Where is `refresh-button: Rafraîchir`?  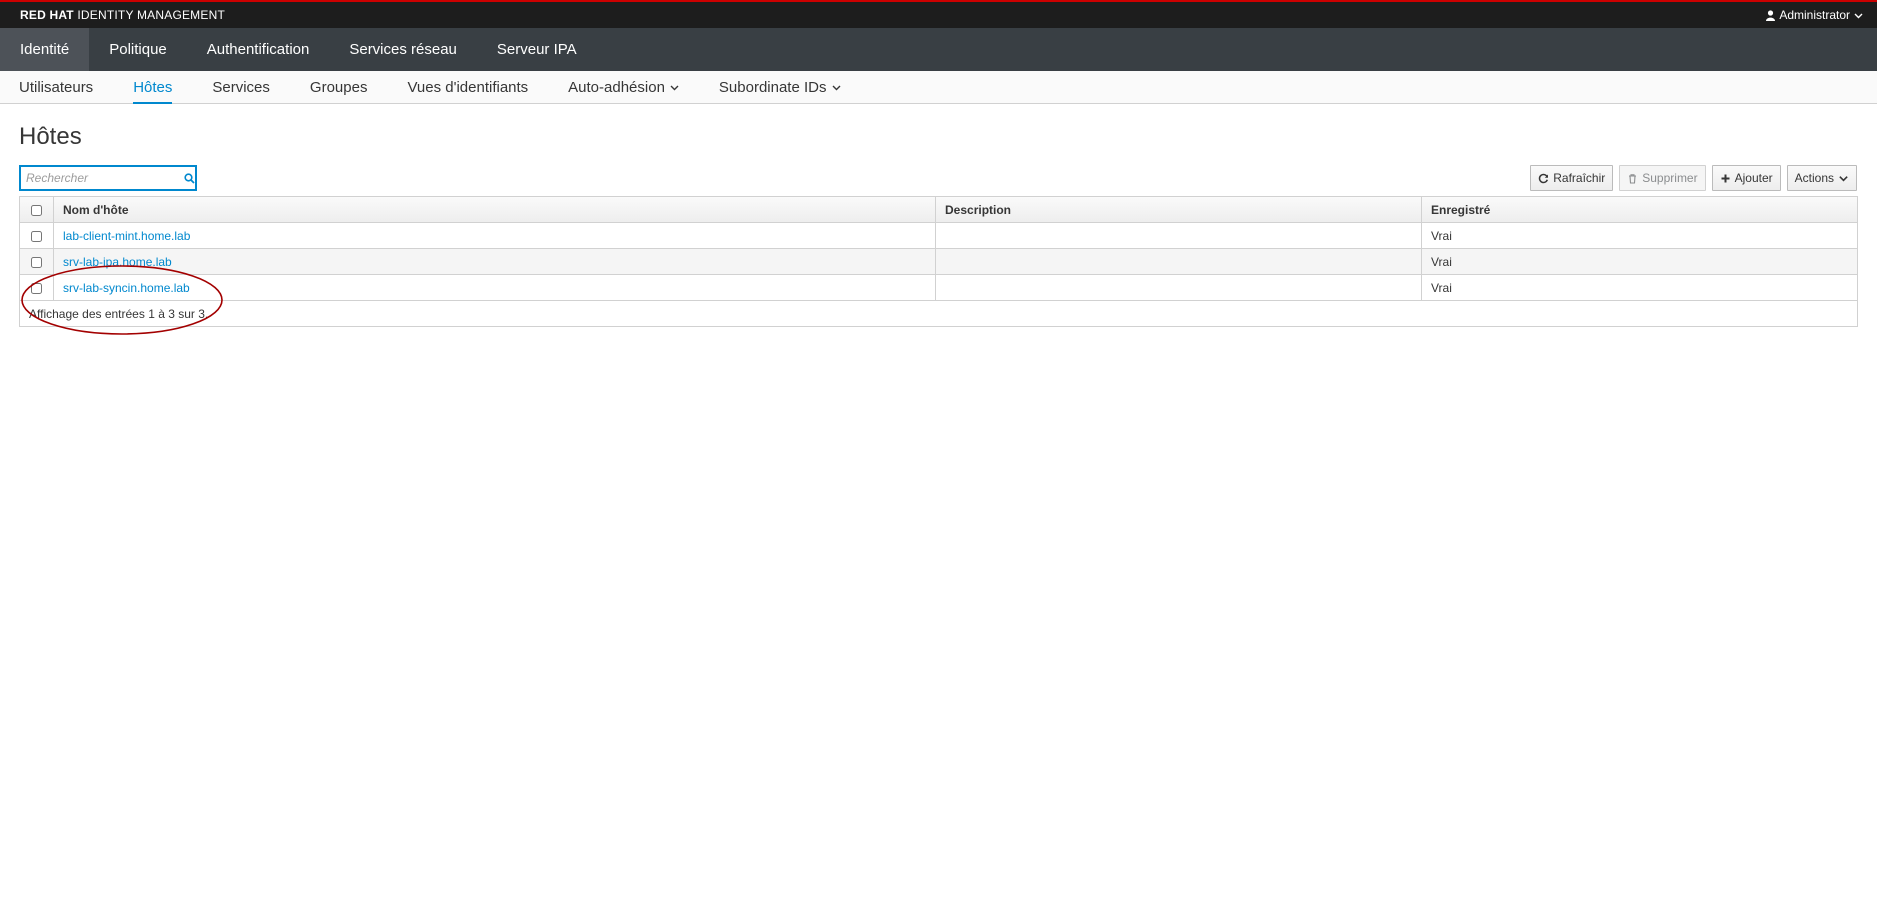 refresh-button: Rafraîchir is located at coordinates (1572, 178).